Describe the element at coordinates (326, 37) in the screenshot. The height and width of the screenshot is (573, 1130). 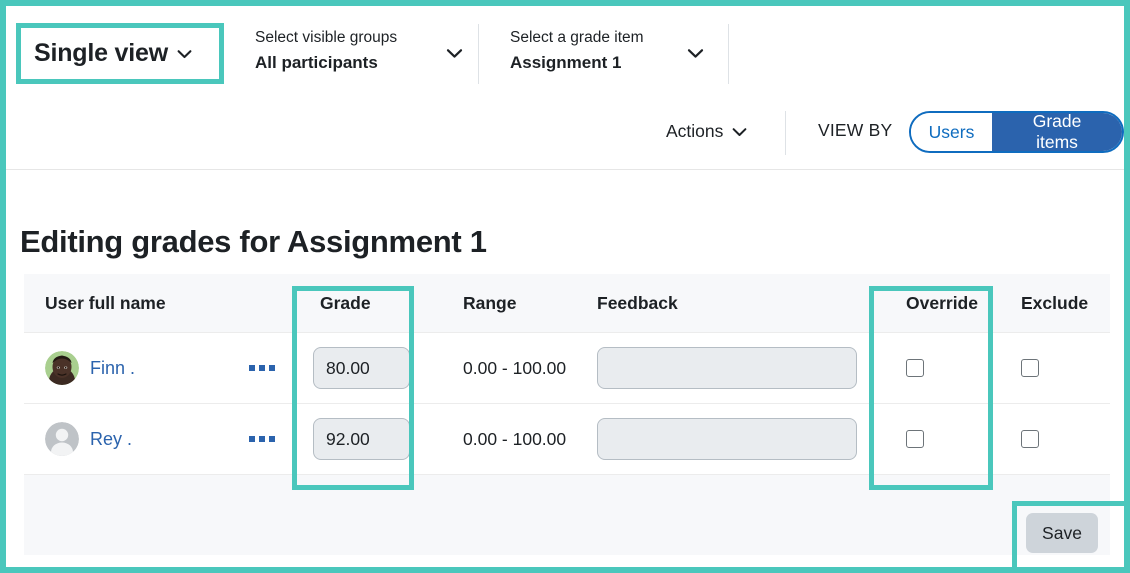
I see `visible-groups-caption: Select visible groups` at that location.